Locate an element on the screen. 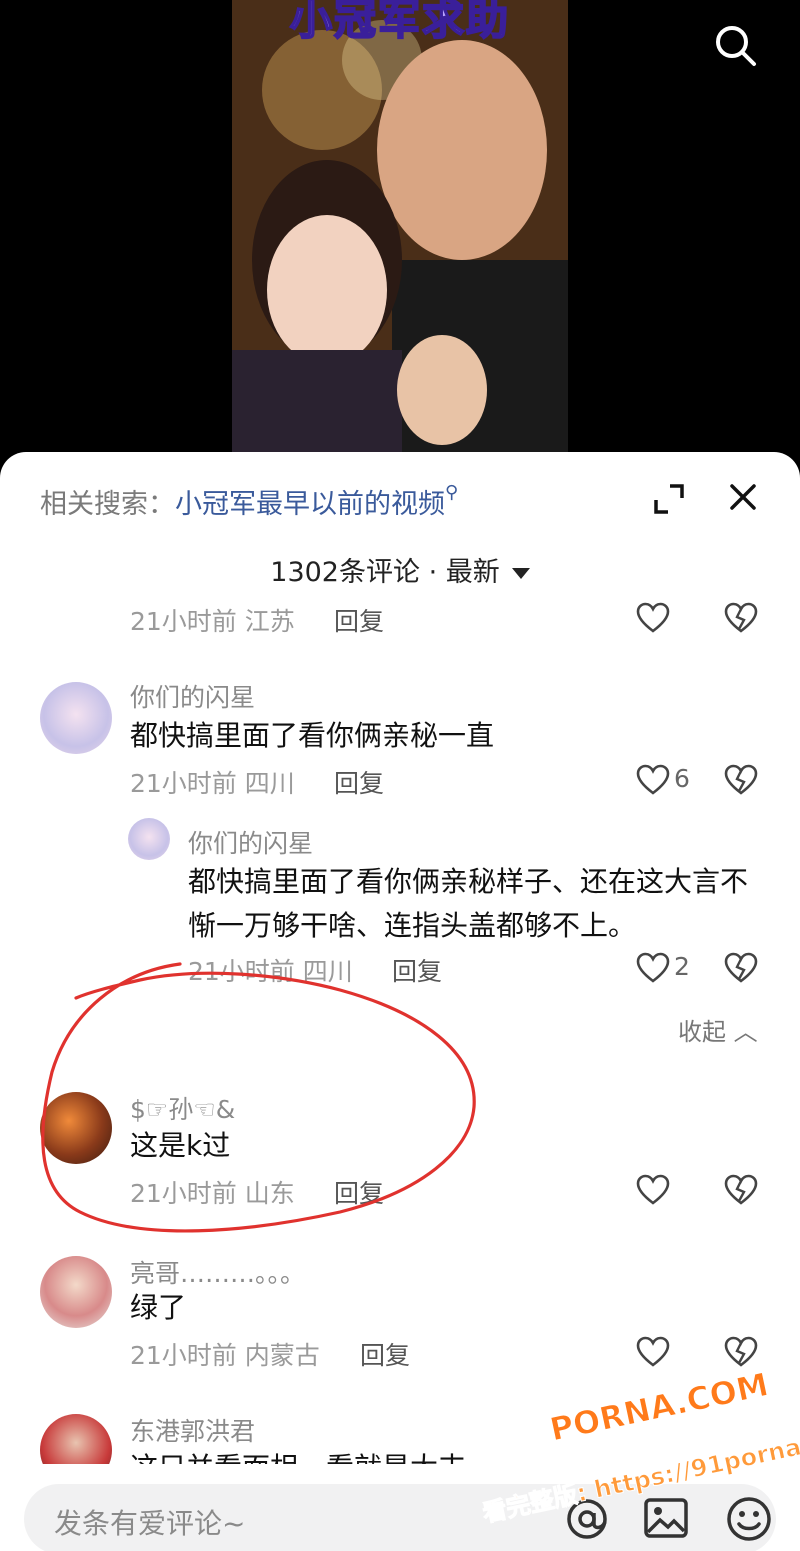 Image resolution: width=800 pixels, height=1551 pixels. red-circle-annotation is located at coordinates (258, 1097).